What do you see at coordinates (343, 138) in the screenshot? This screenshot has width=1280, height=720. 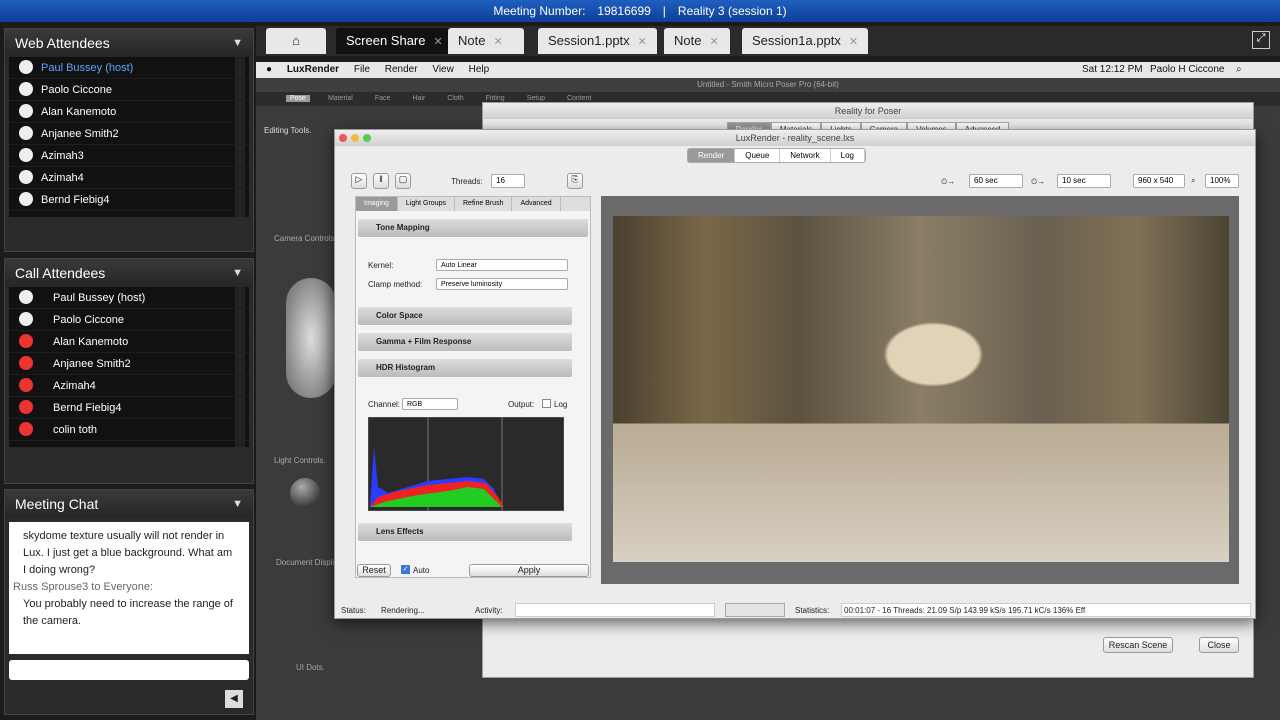 I see `close-window-icon` at bounding box center [343, 138].